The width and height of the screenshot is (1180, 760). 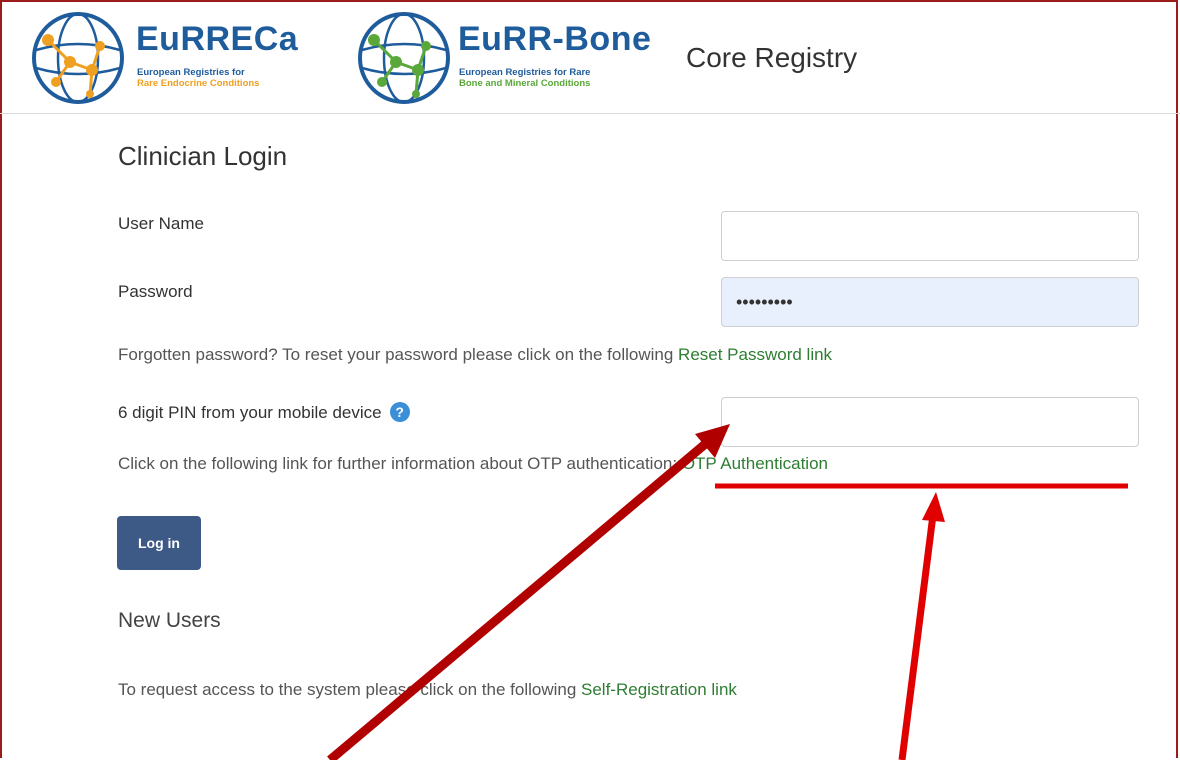 What do you see at coordinates (555, 39) in the screenshot?
I see `logo-name: EuRR-Bone` at bounding box center [555, 39].